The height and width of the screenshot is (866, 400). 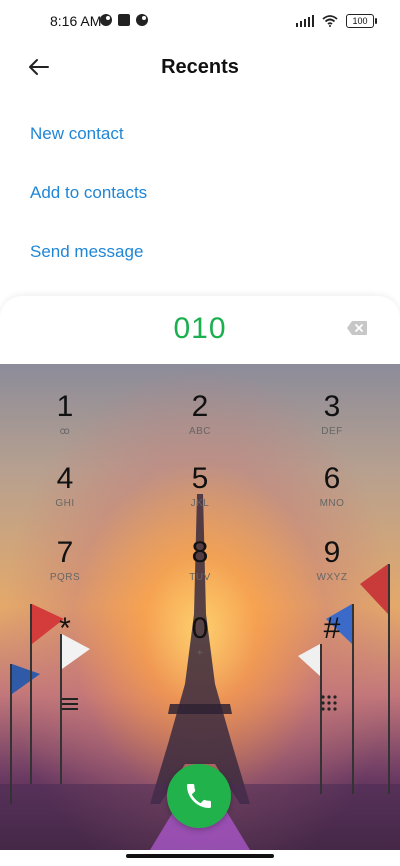 I want to click on key-6: 6 MNO, so click(x=332, y=485).